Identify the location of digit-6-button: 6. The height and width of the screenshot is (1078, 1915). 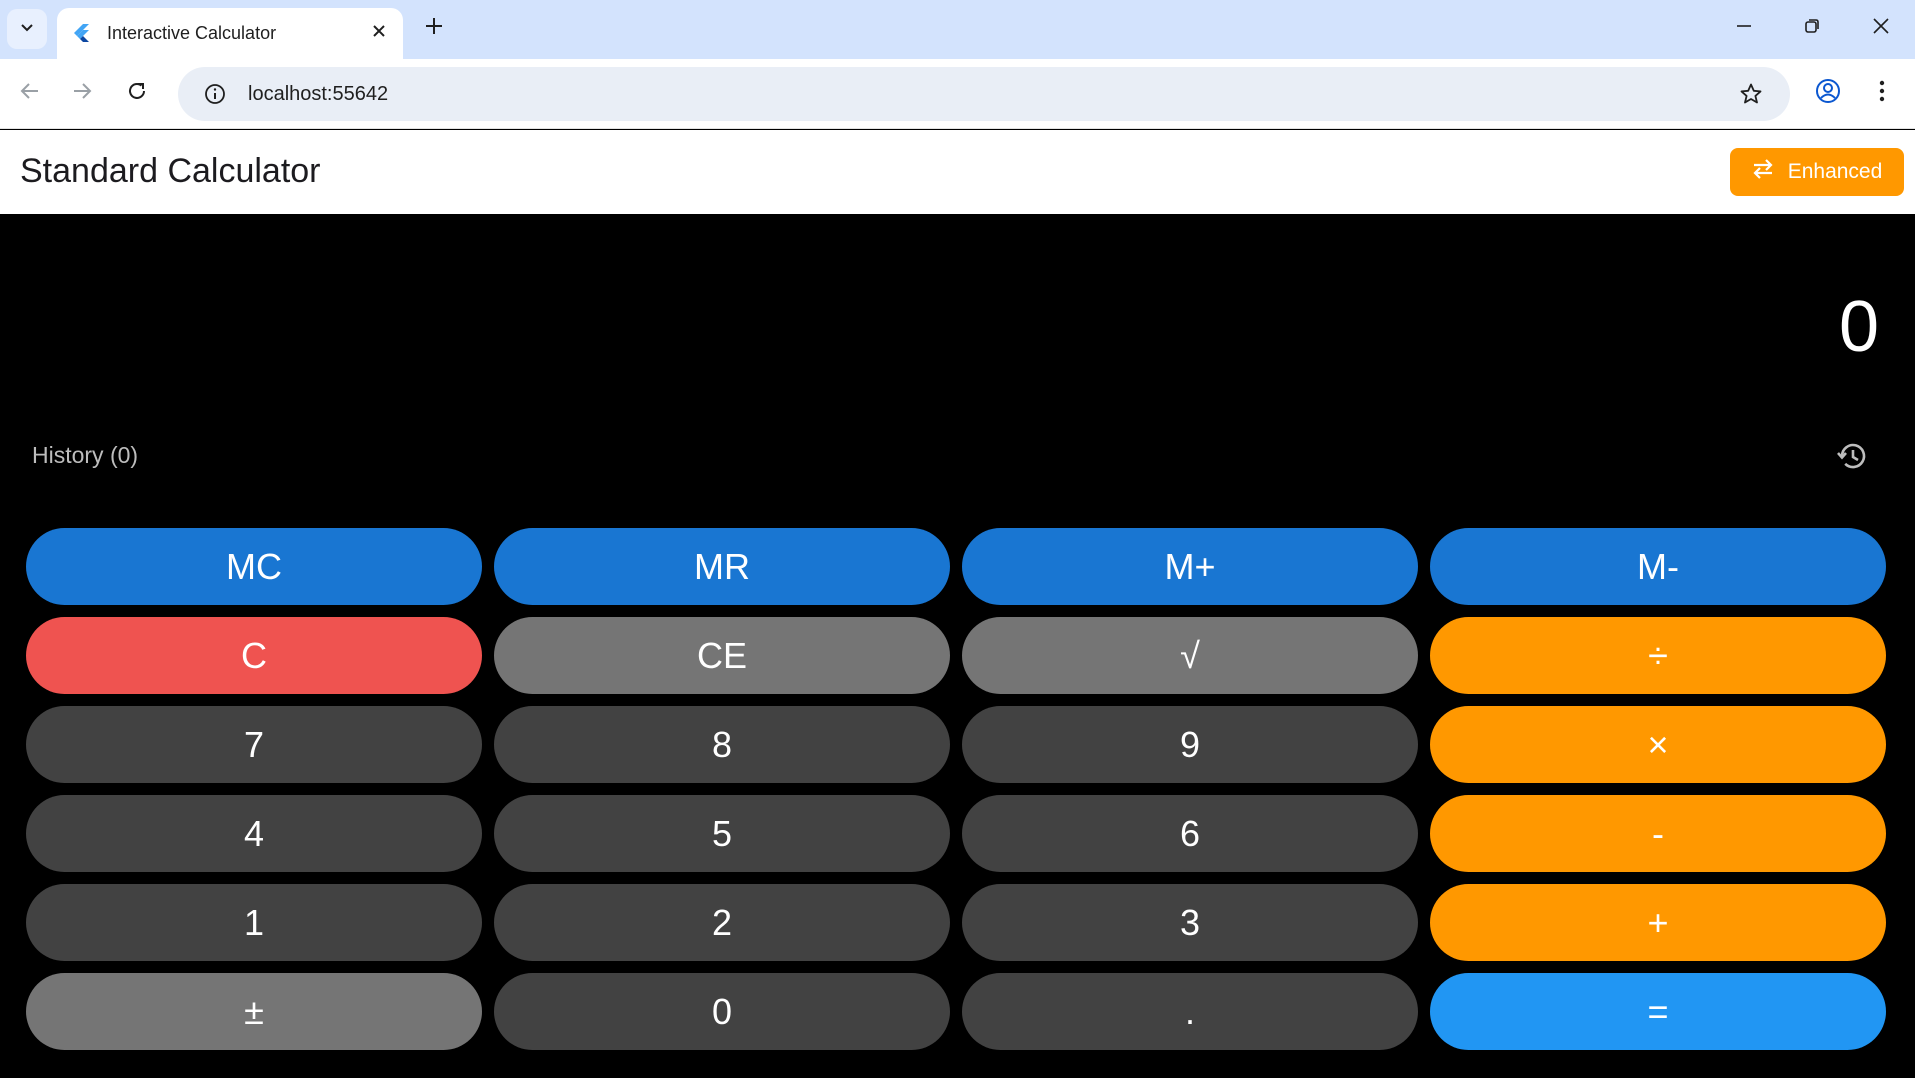
(1190, 833).